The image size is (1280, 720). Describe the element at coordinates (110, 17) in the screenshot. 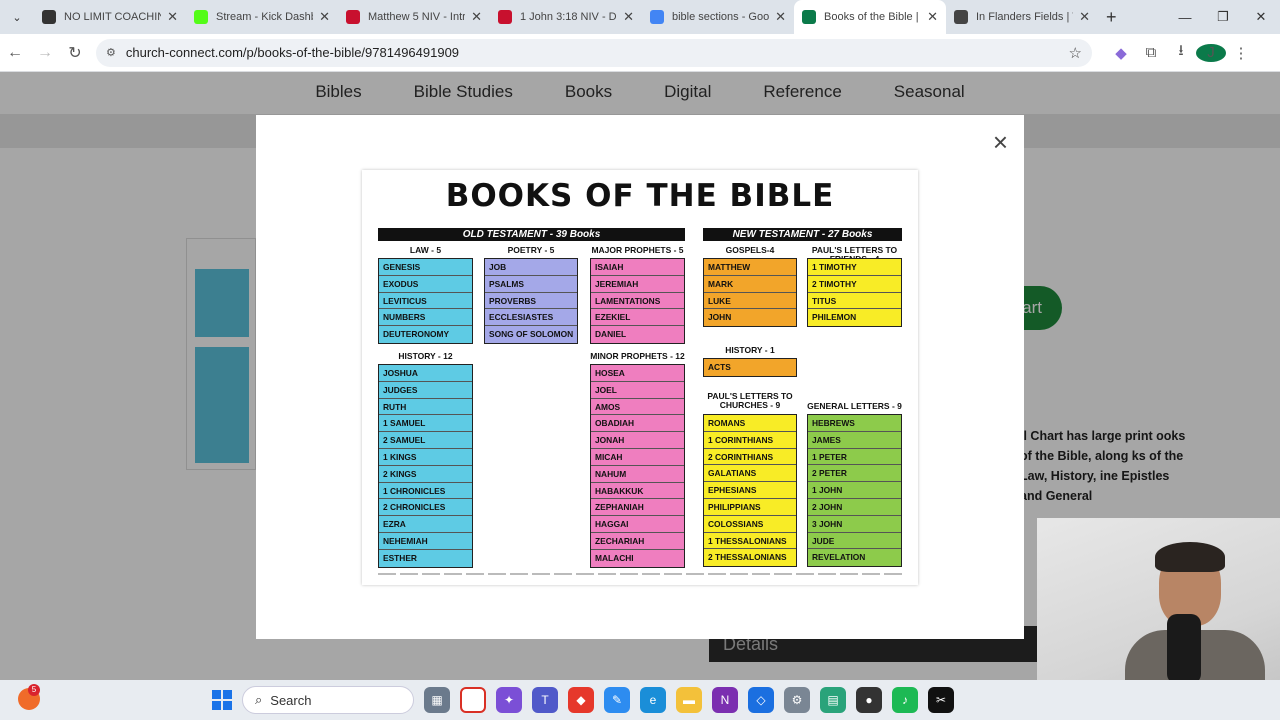

I see `browser-tab: NO LIMIT COACHING ✕` at that location.